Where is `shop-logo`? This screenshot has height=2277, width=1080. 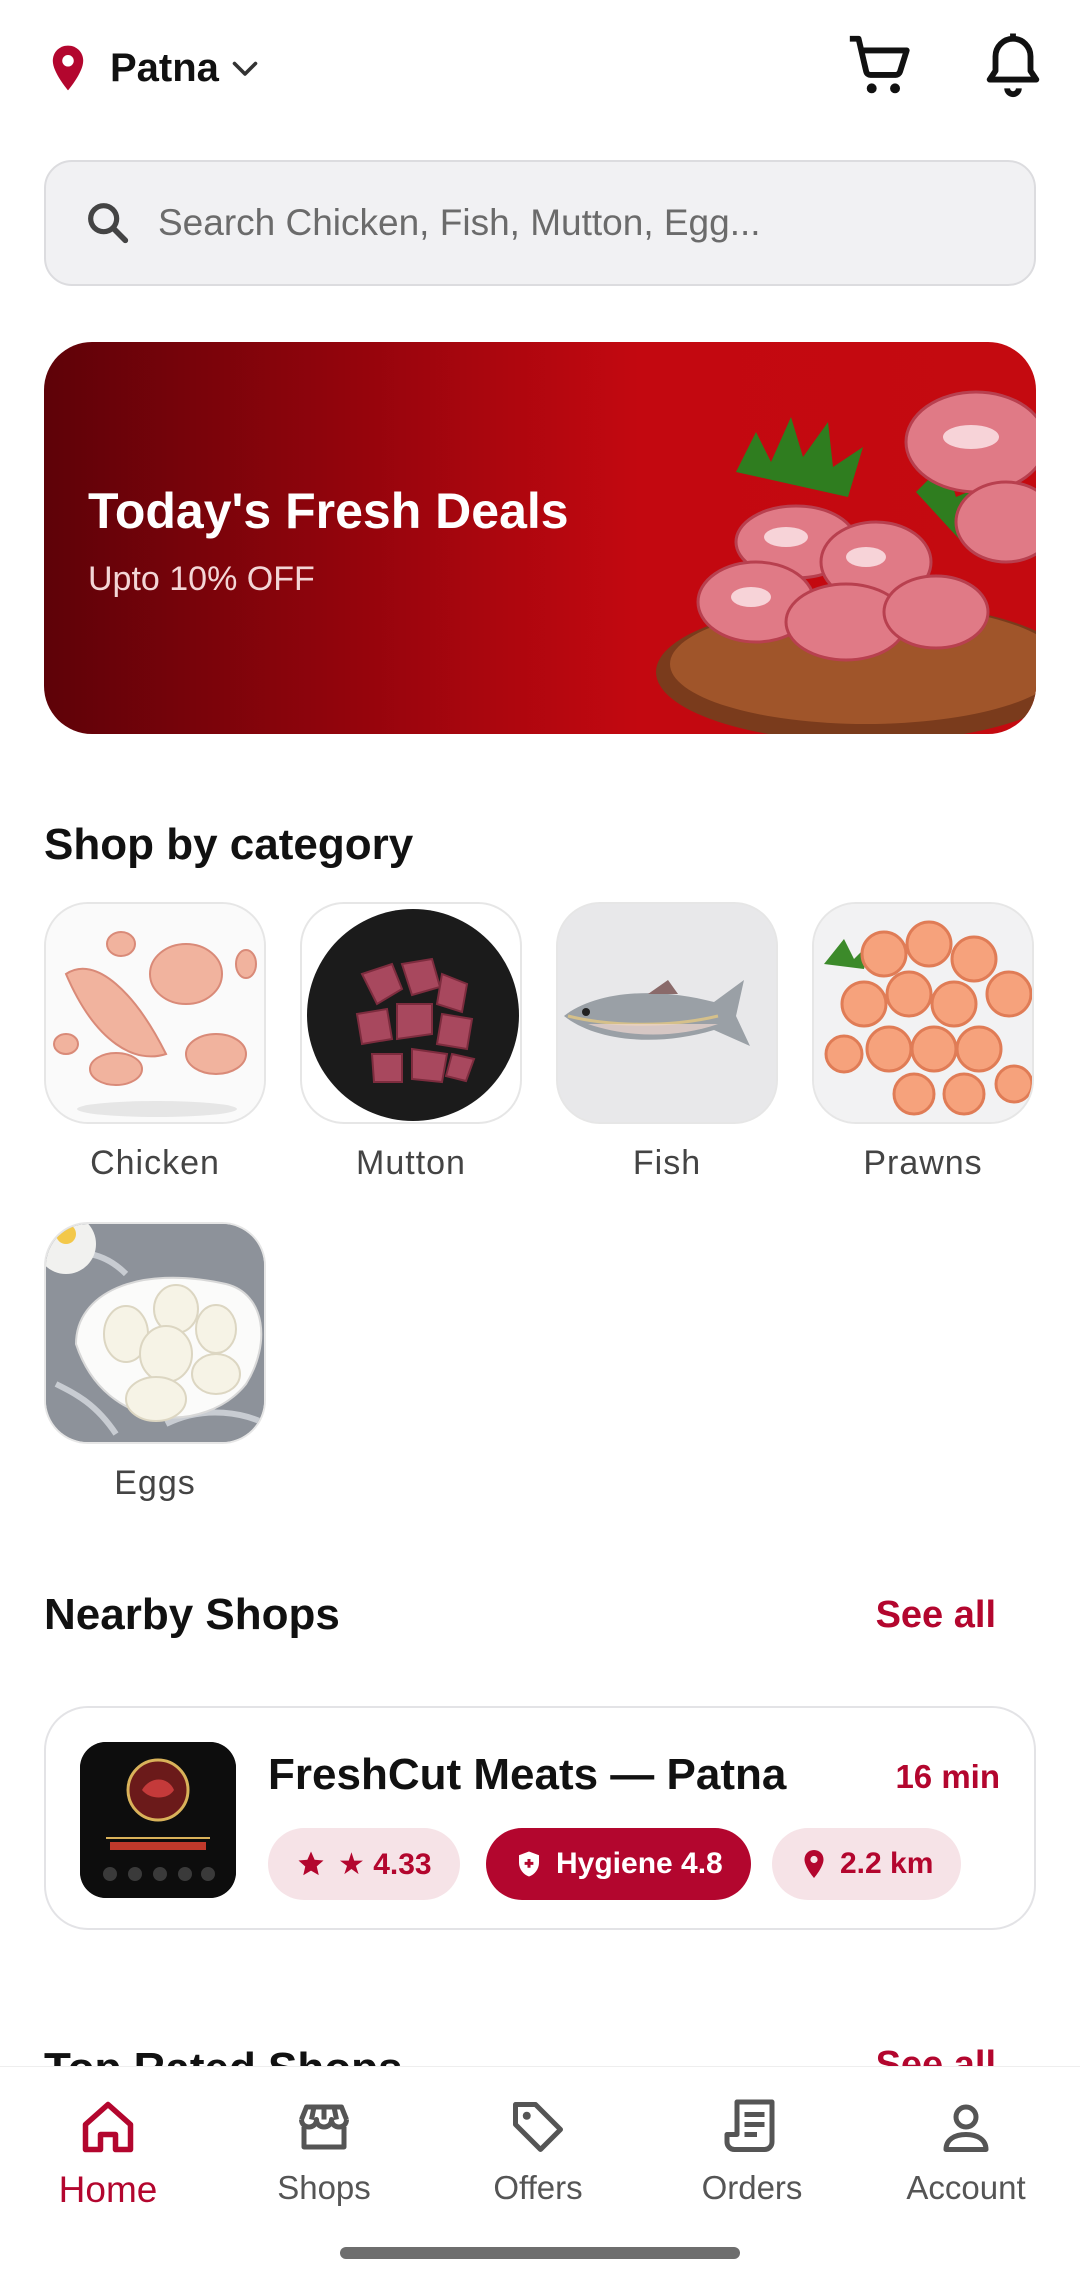
shop-logo is located at coordinates (158, 1820).